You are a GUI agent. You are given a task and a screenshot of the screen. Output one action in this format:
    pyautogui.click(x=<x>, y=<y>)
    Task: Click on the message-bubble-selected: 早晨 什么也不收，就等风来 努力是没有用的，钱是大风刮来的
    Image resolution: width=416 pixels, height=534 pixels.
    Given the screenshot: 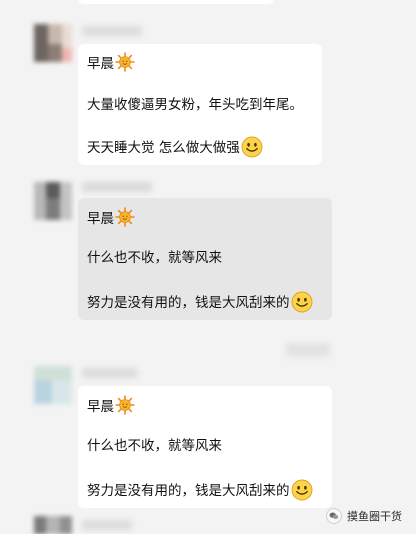 What is the action you would take?
    pyautogui.click(x=205, y=259)
    